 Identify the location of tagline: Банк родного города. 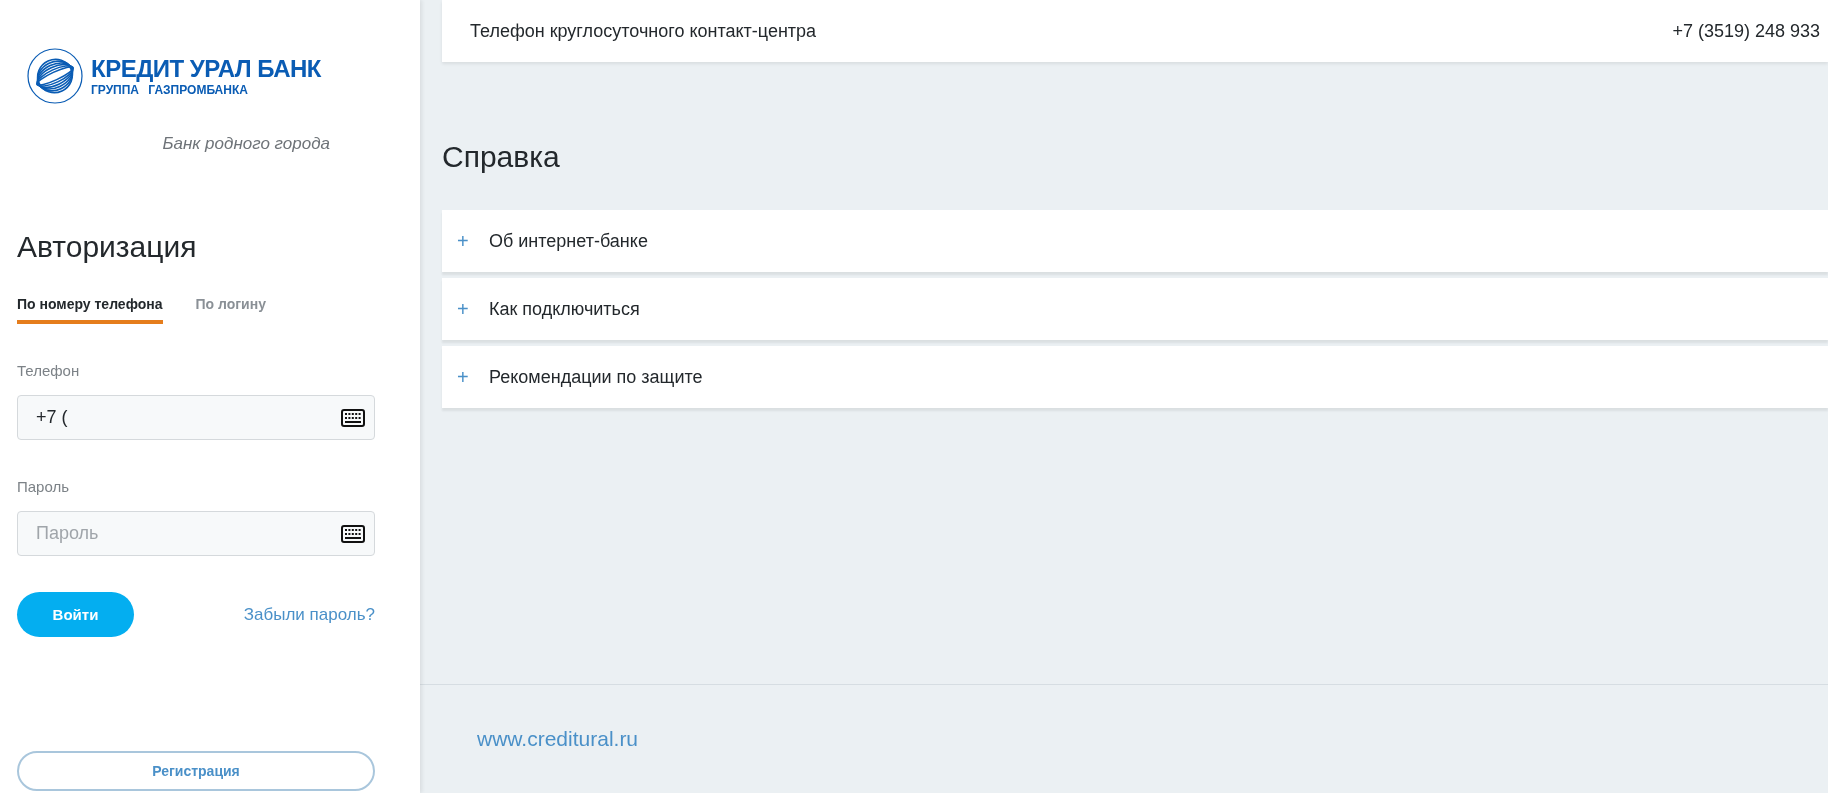
(246, 144).